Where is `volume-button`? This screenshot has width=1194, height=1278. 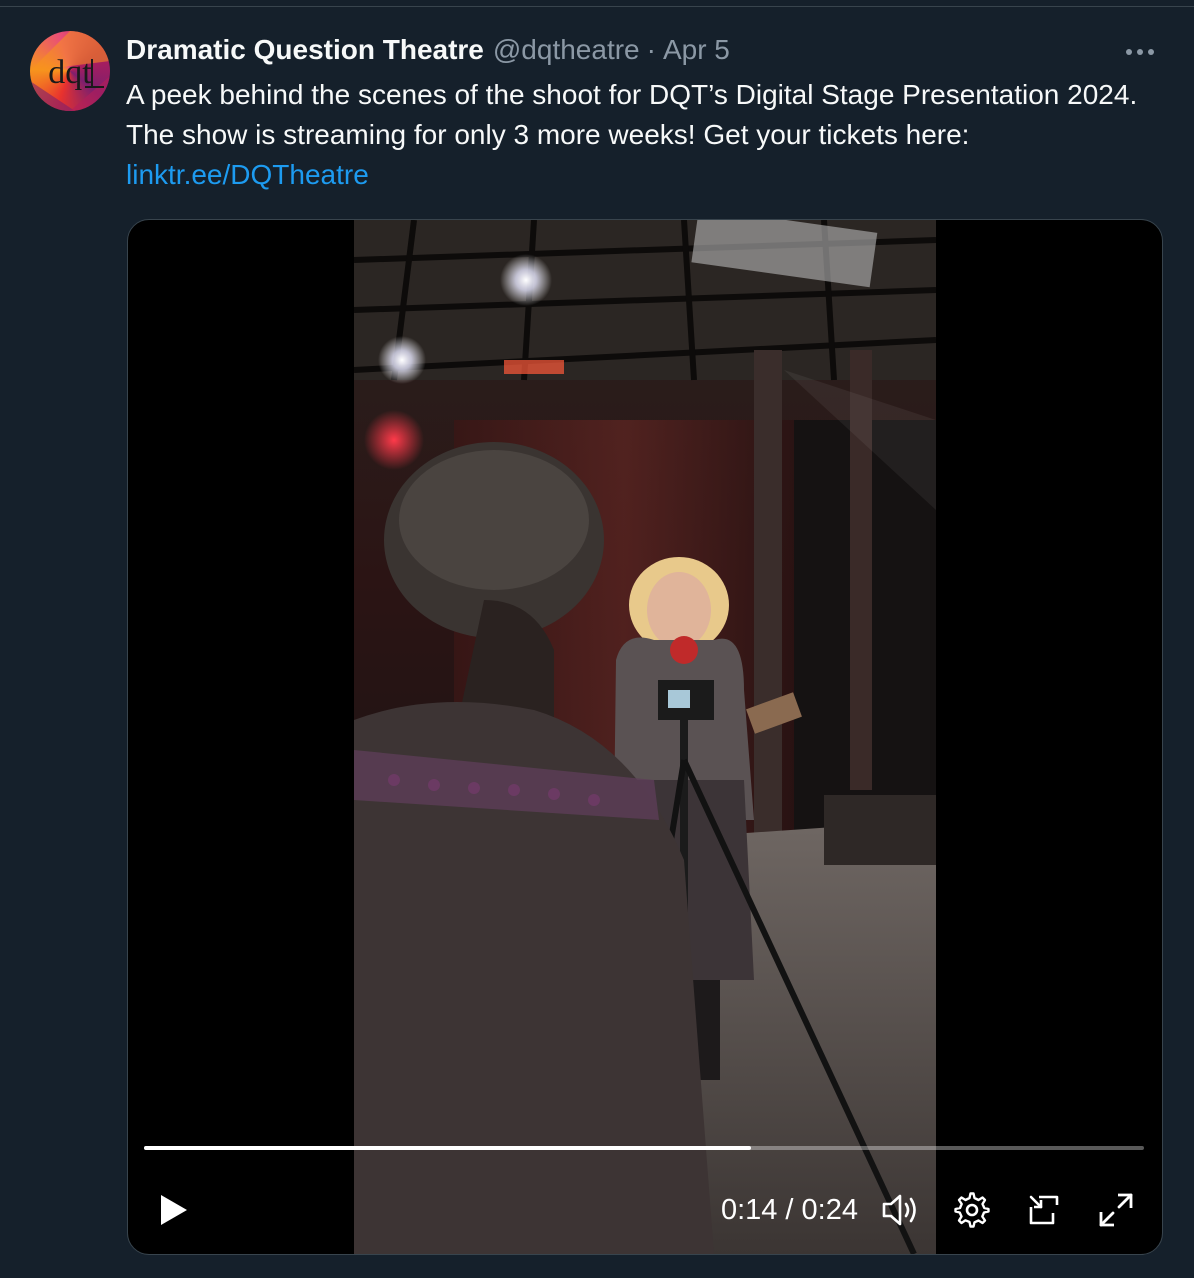 volume-button is located at coordinates (900, 1210).